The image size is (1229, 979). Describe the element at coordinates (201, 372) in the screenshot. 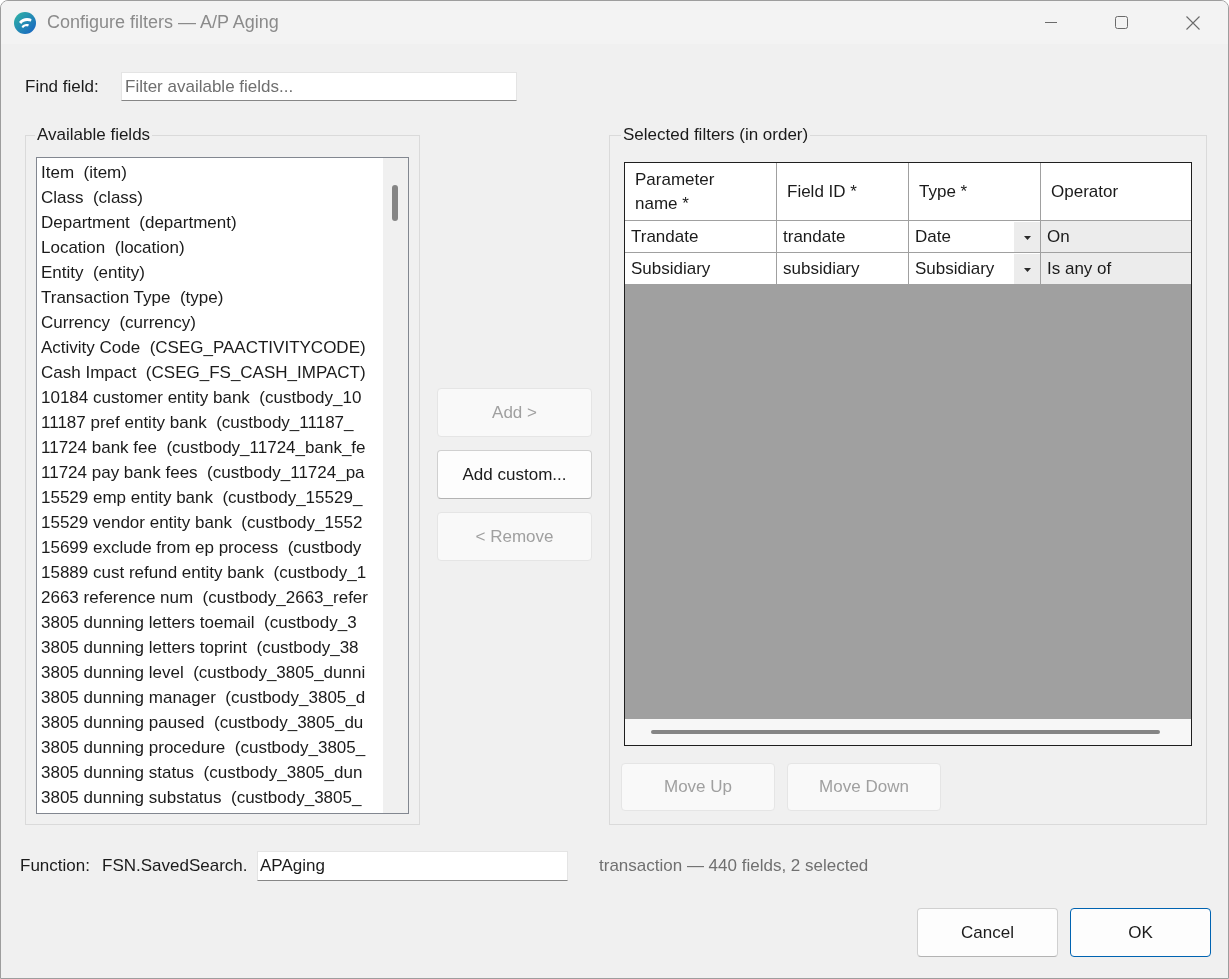

I see `list-item: Cash Impact (CSEG_FS_CASH_IMPACT)` at that location.